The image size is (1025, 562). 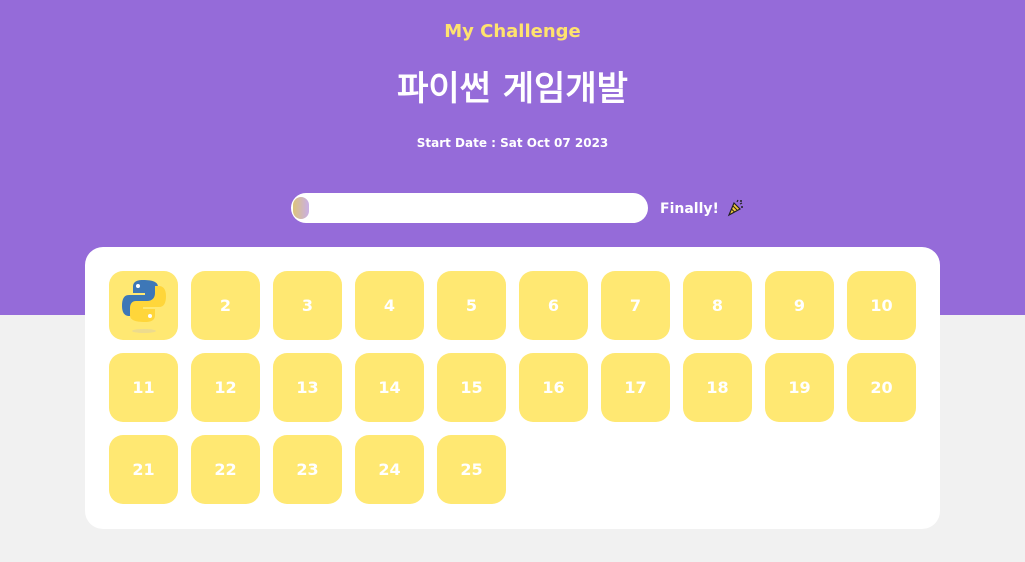 I want to click on day-tile: 6, so click(x=553, y=305).